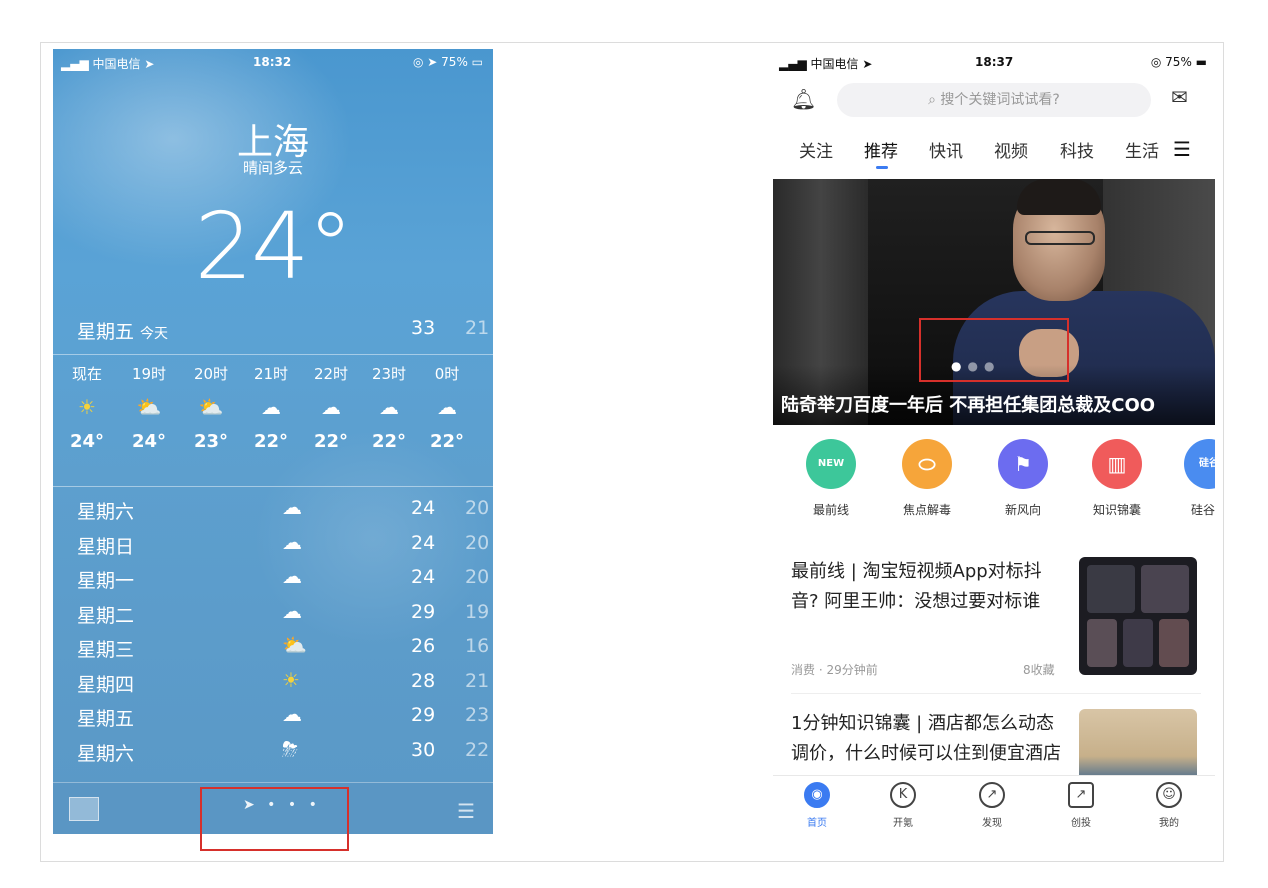 The height and width of the screenshot is (888, 1268). I want to click on daily-row: 星期一 ☁ 24 20, so click(283, 579).